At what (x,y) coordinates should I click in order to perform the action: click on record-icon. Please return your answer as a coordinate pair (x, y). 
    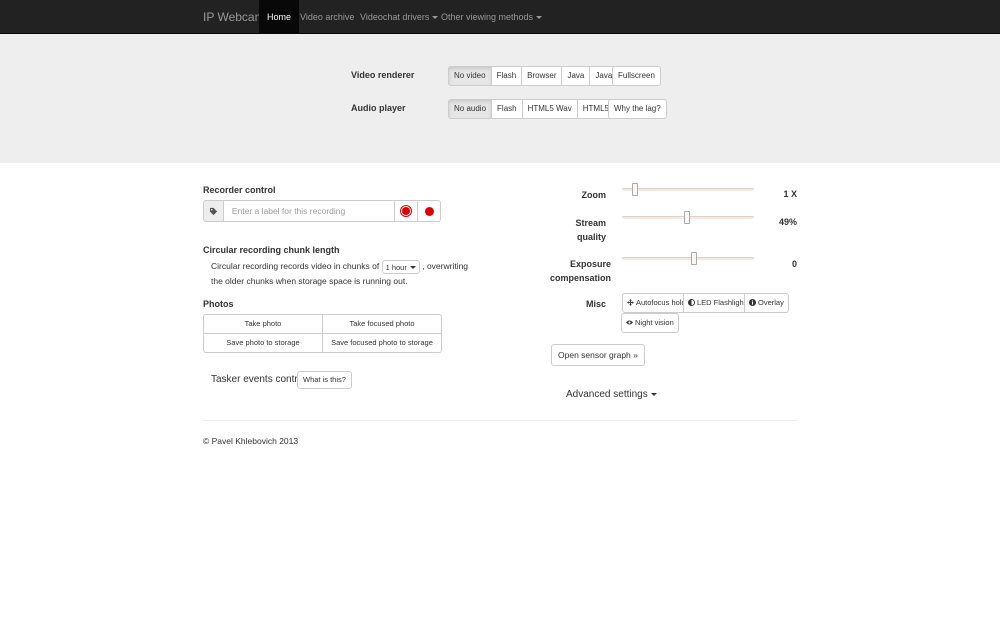
    Looking at the image, I should click on (429, 211).